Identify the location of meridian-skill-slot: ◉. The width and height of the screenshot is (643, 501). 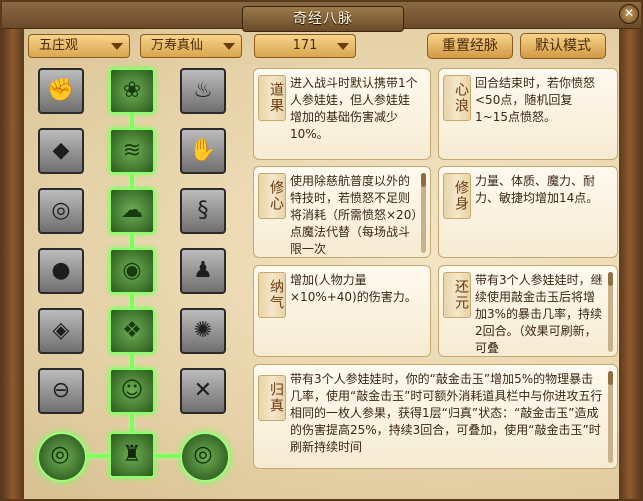
(132, 271).